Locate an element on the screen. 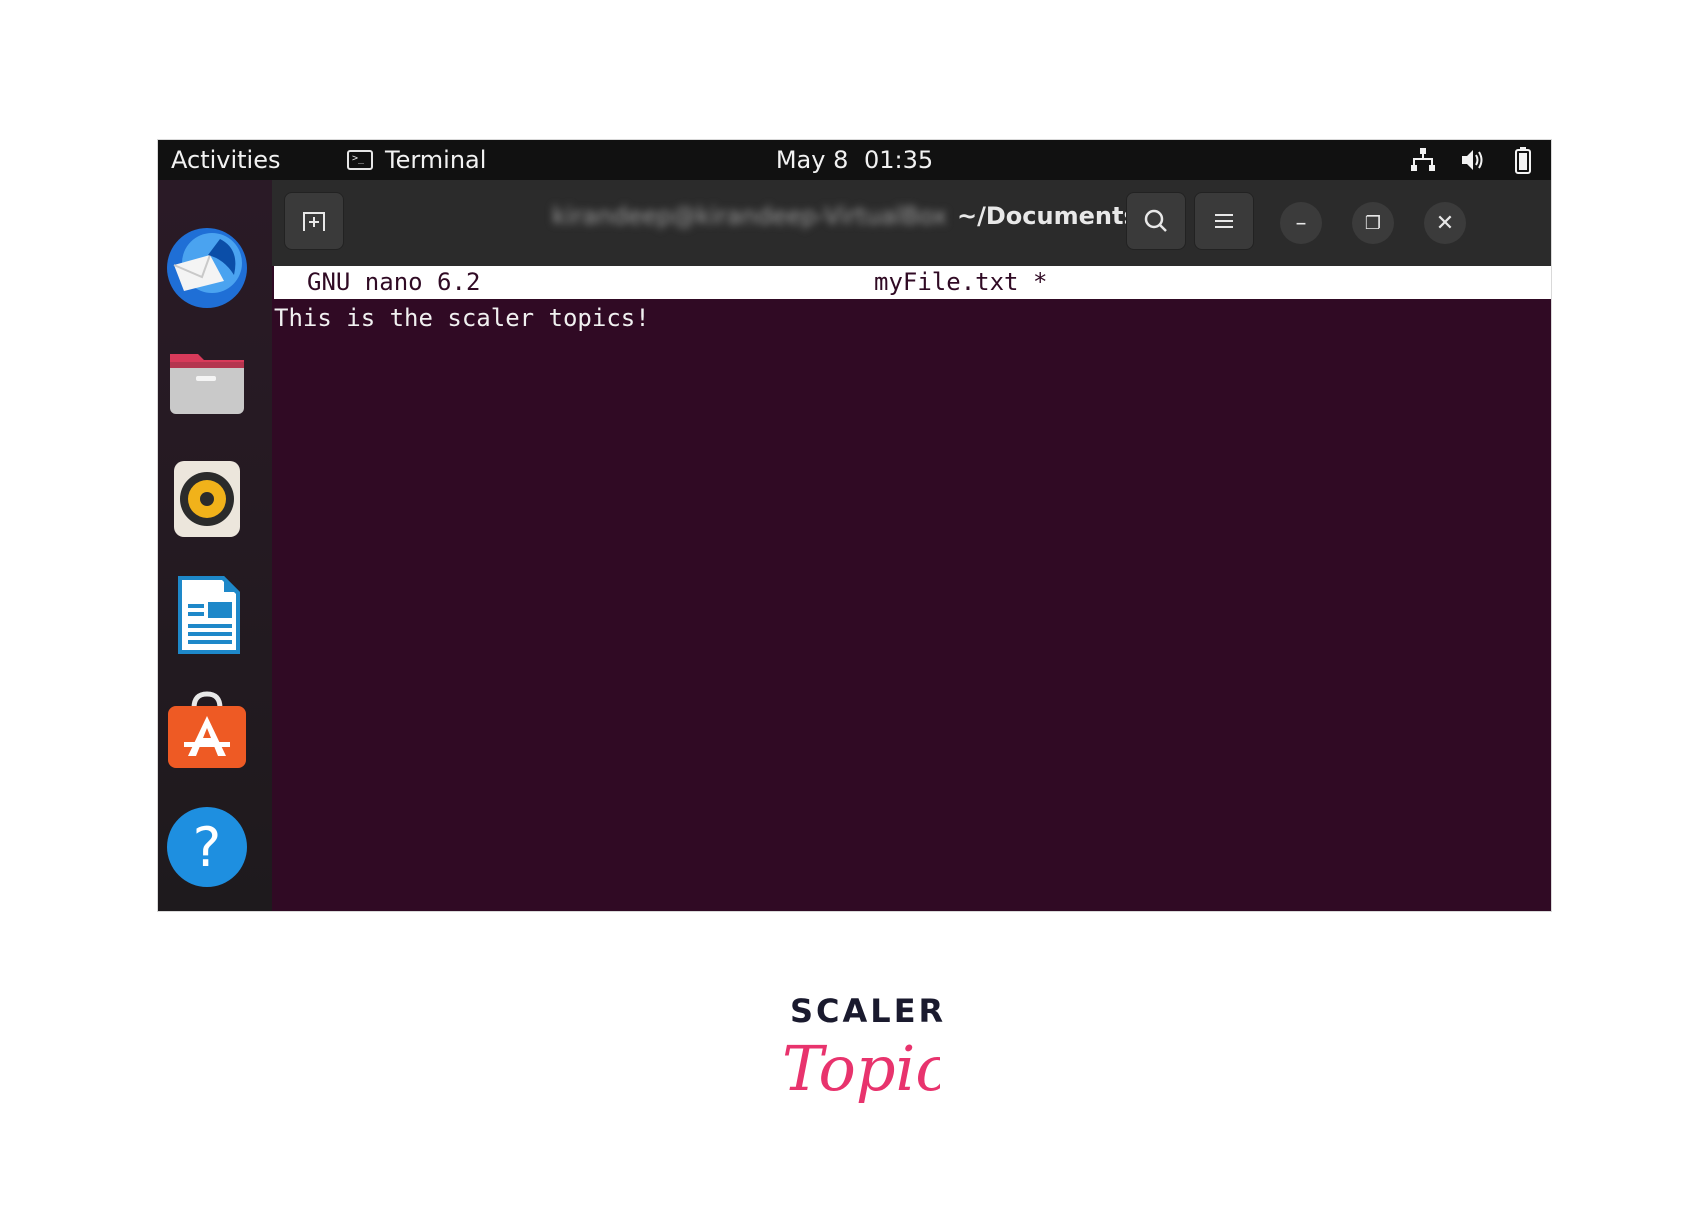 Image resolution: width=1700 pixels, height=1211 pixels. hamburger-icon is located at coordinates (1224, 221).